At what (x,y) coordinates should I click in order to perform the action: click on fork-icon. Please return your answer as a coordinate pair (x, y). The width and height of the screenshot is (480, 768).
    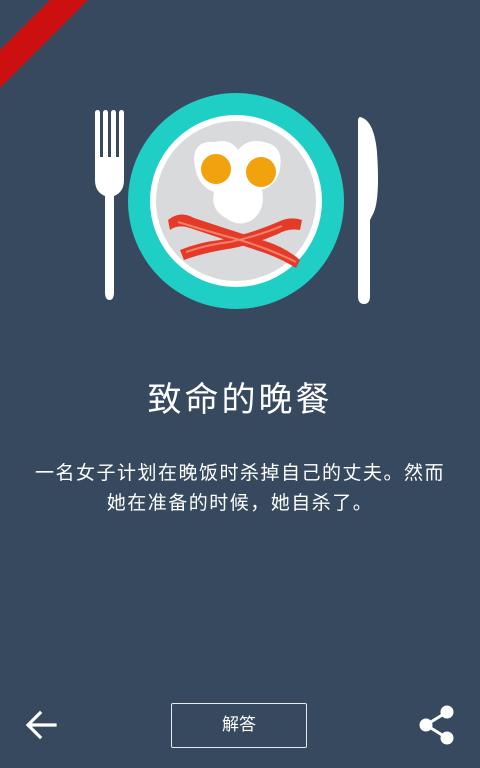
    Looking at the image, I should click on (109, 205).